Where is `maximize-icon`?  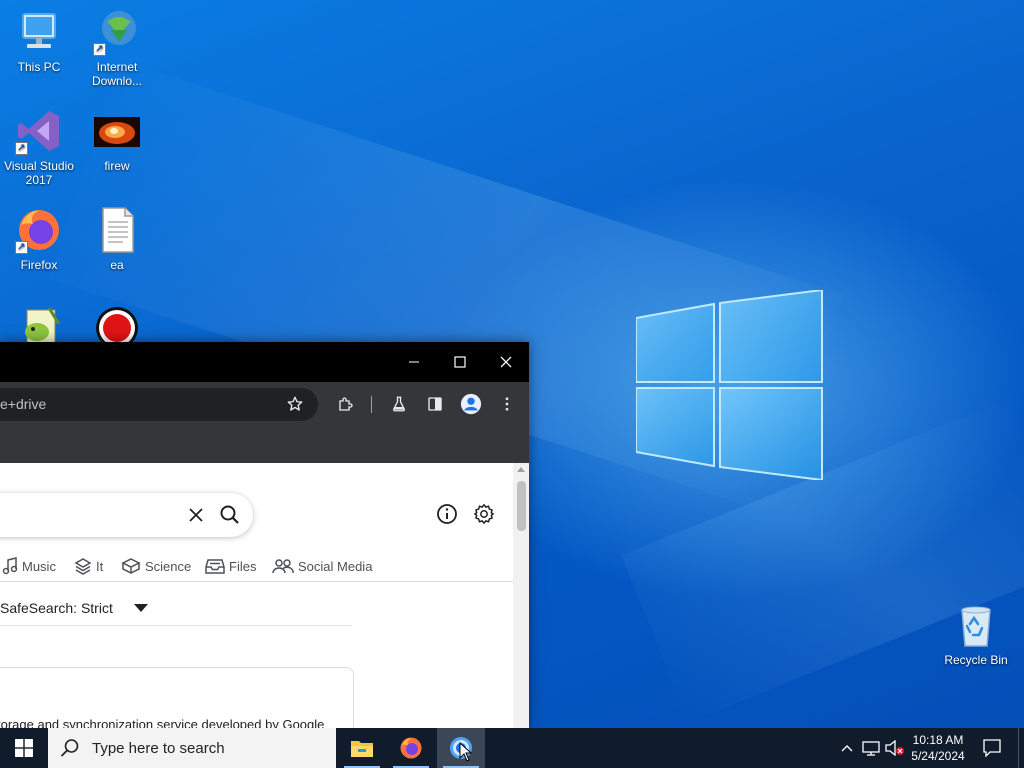
maximize-icon is located at coordinates (460, 362).